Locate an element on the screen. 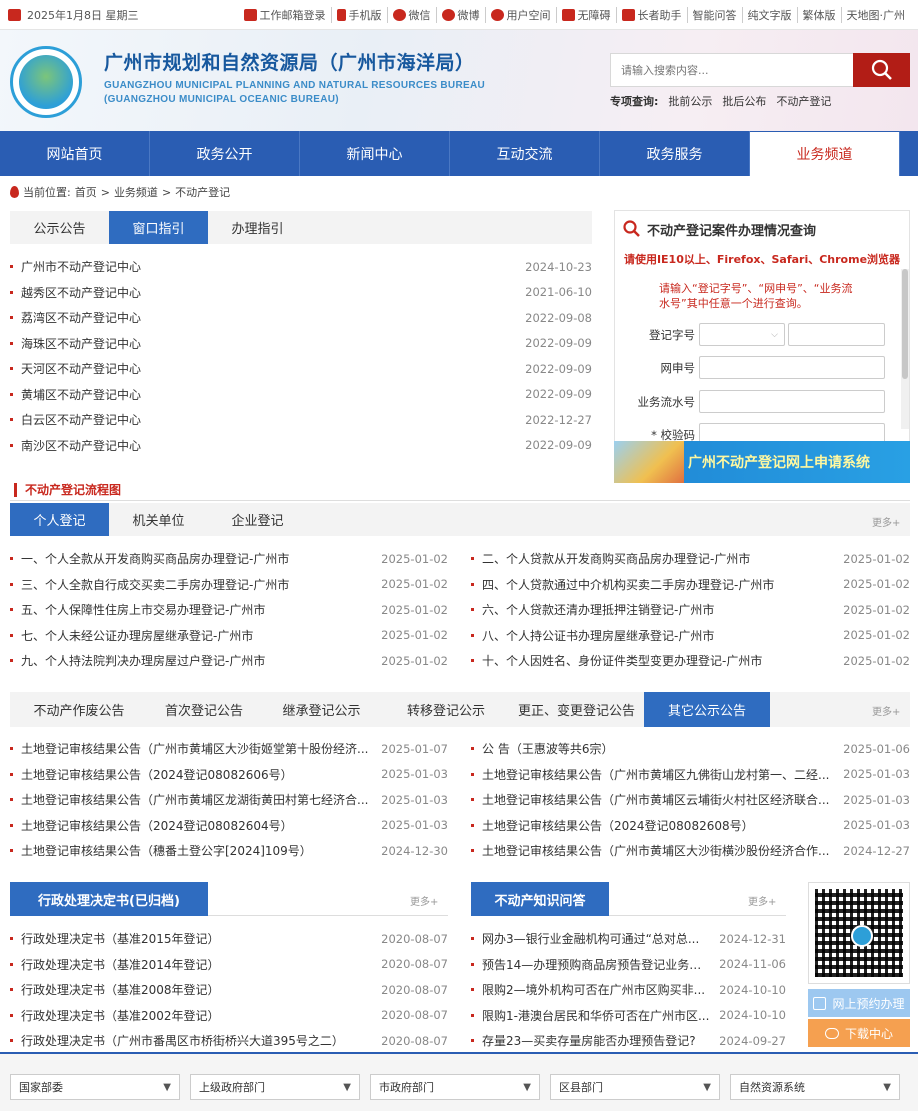 This screenshot has height=1111, width=918. list-item: 海珠区不动产登记中心 2022-09-09 is located at coordinates (301, 344).